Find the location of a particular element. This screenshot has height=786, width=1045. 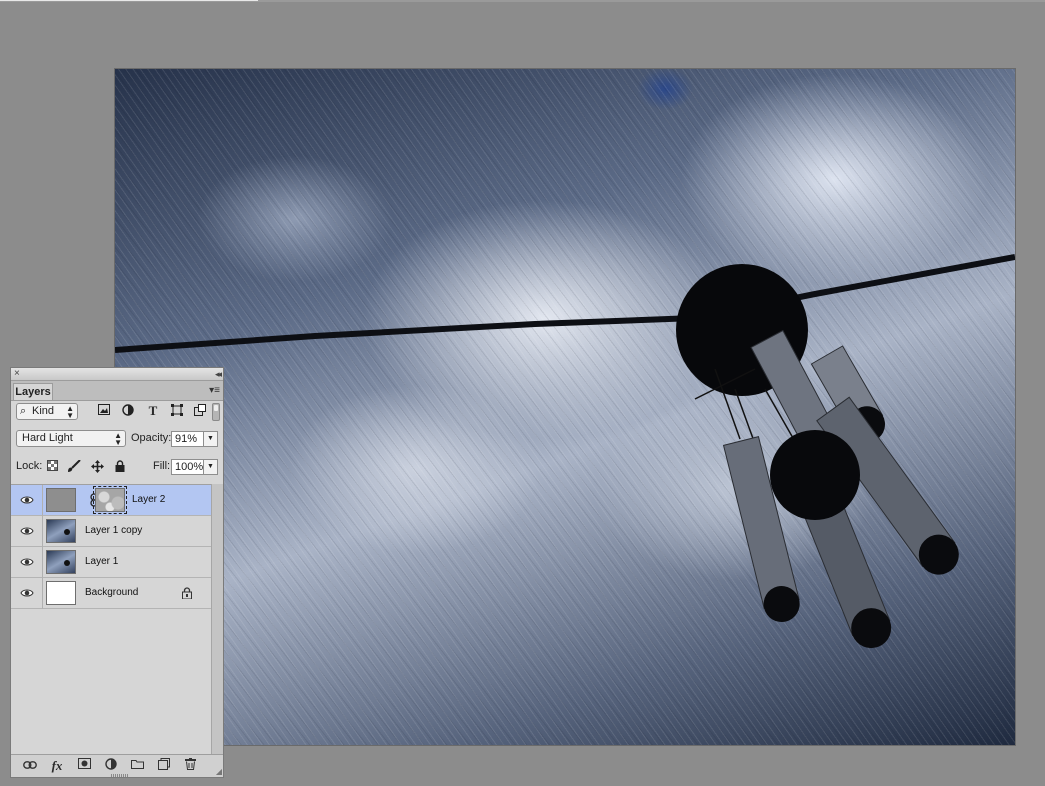

lock-label: Lock: is located at coordinates (29, 466).